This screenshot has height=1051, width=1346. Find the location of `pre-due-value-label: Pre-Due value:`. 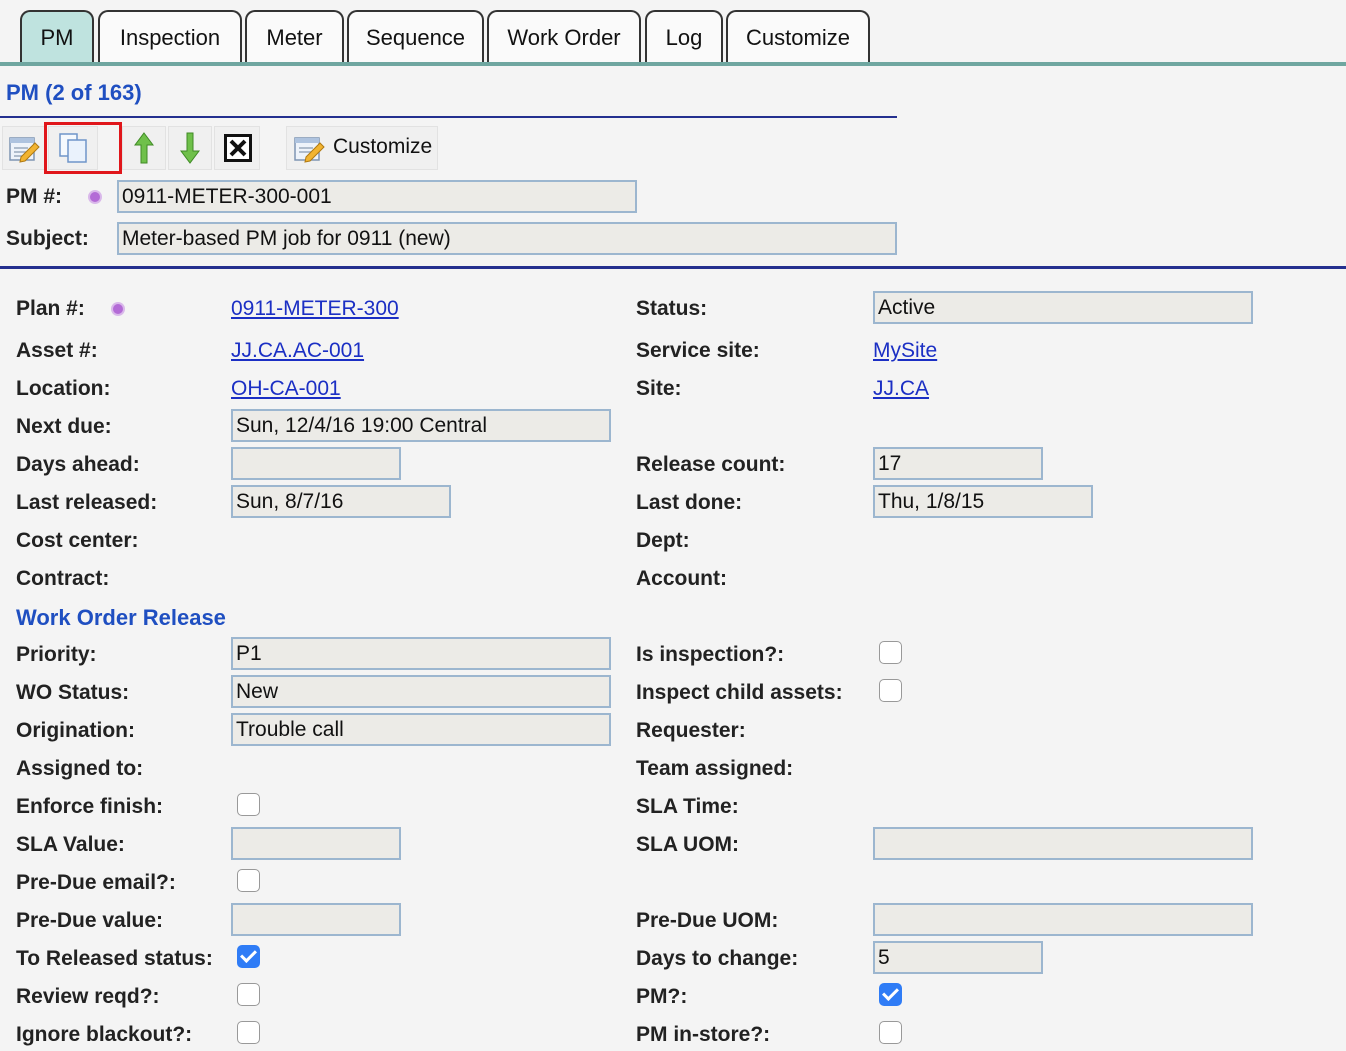

pre-due-value-label: Pre-Due value: is located at coordinates (90, 920).